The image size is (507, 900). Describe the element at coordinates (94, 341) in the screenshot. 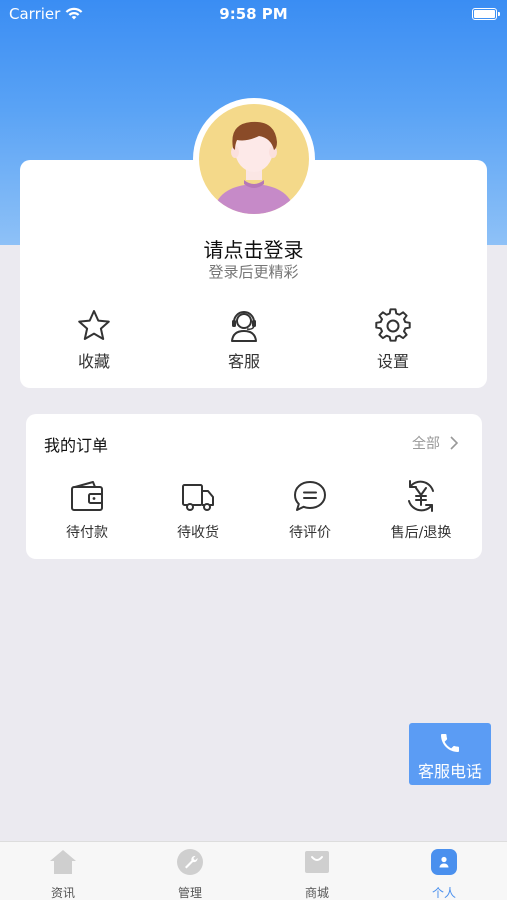

I see `favorites-button: 收藏` at that location.